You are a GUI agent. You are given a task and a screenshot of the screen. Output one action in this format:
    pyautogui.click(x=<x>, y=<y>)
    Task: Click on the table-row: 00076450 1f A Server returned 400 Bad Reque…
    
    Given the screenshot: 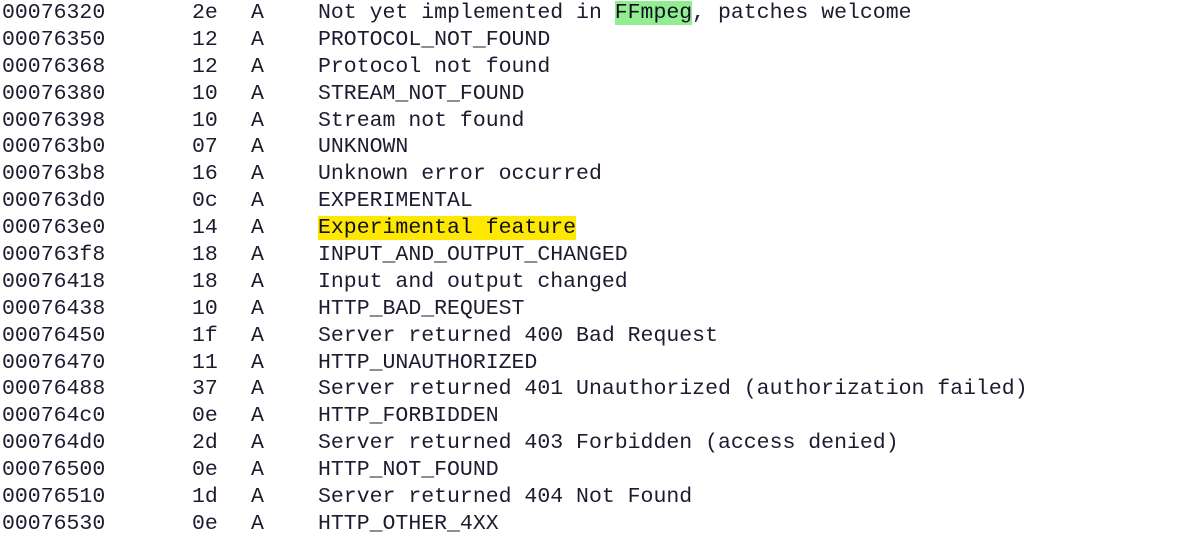 What is the action you would take?
    pyautogui.click(x=599, y=336)
    